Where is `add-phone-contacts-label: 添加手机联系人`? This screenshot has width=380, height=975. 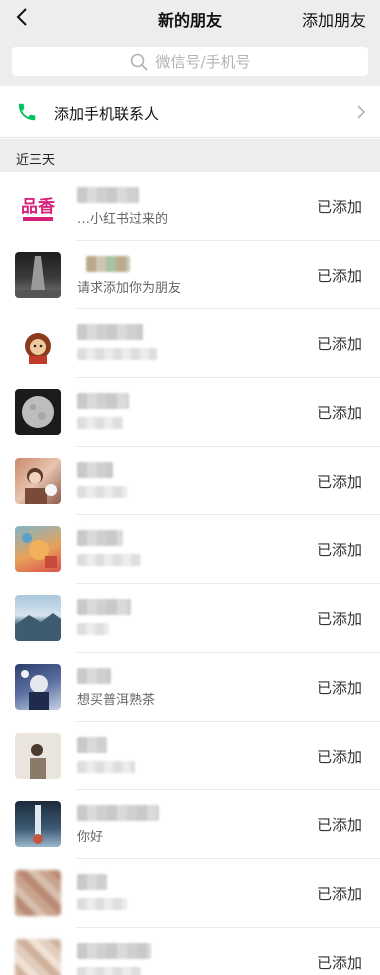
add-phone-contacts-label: 添加手机联系人 is located at coordinates (107, 114).